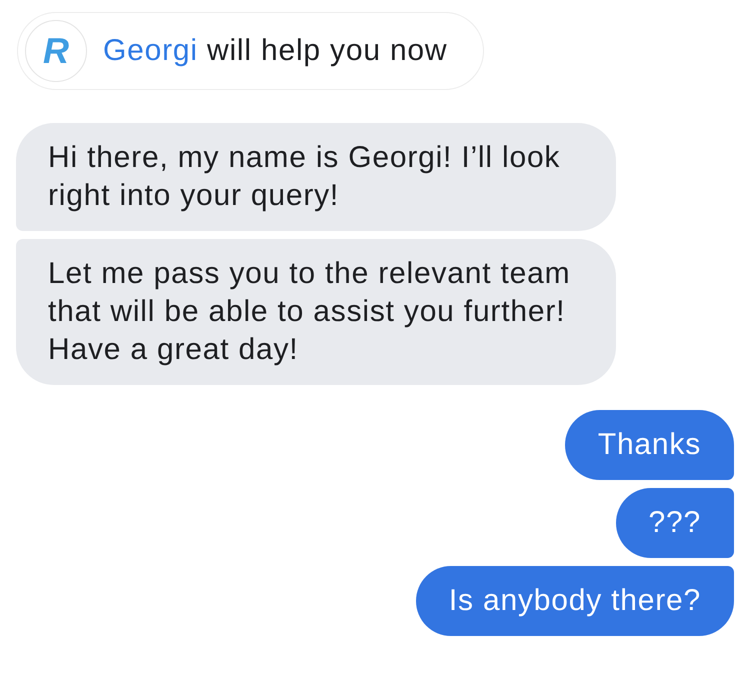 The height and width of the screenshot is (673, 750). I want to click on outgoing-message: ???, so click(675, 523).